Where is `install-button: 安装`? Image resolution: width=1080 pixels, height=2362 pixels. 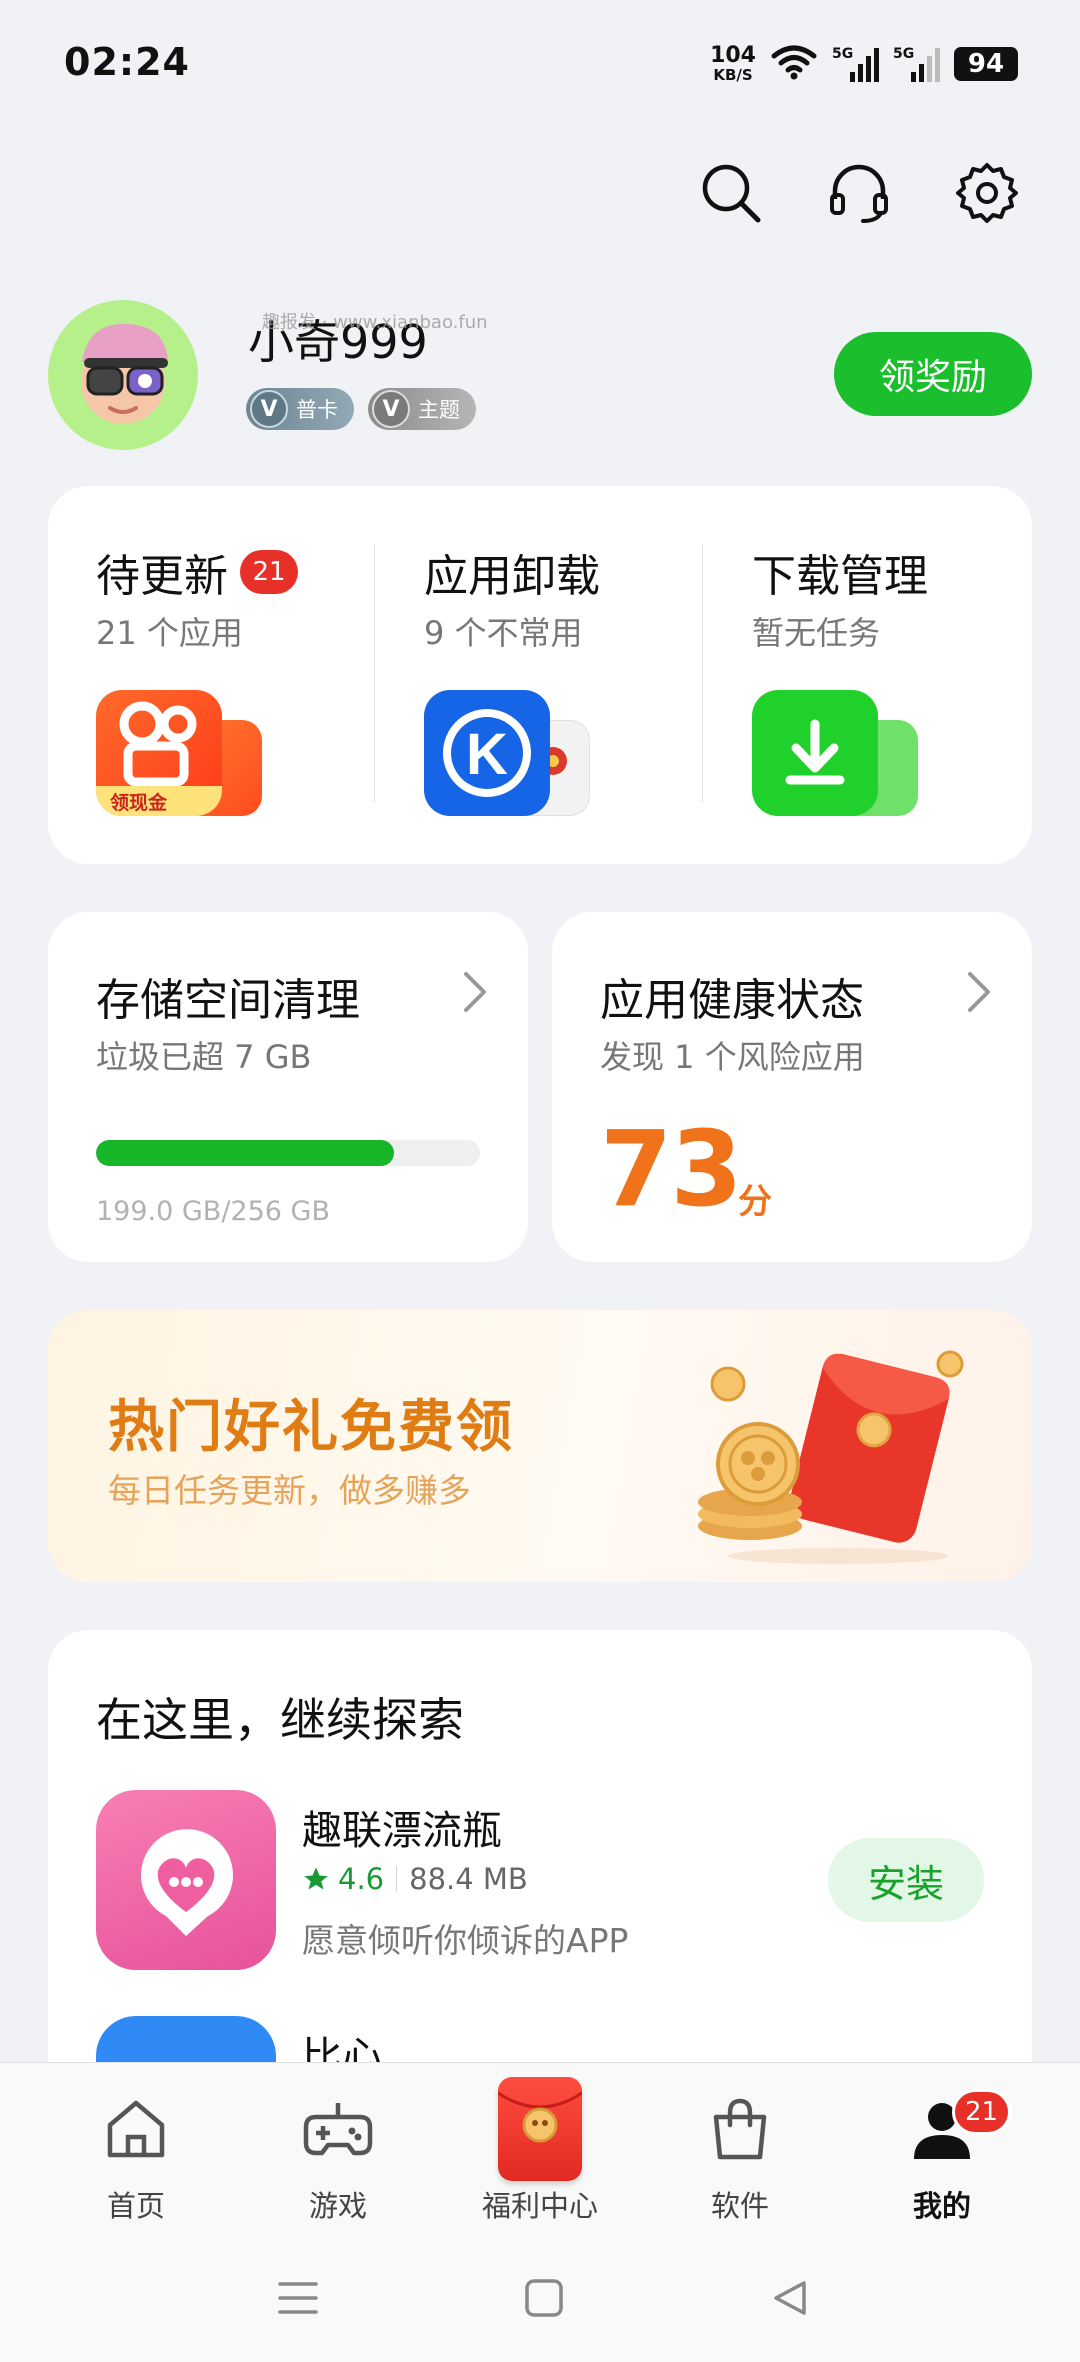 install-button: 安装 is located at coordinates (906, 1880).